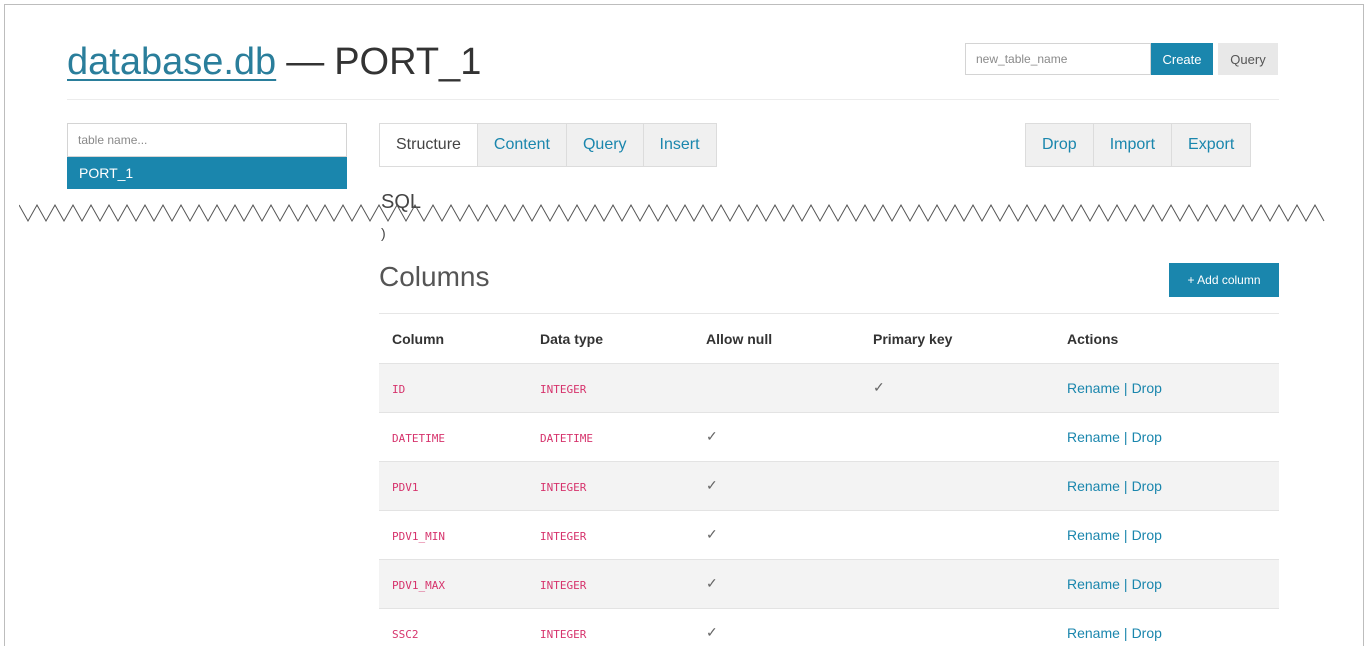 Image resolution: width=1372 pixels, height=646 pixels. I want to click on tab-structure: Structure, so click(429, 145).